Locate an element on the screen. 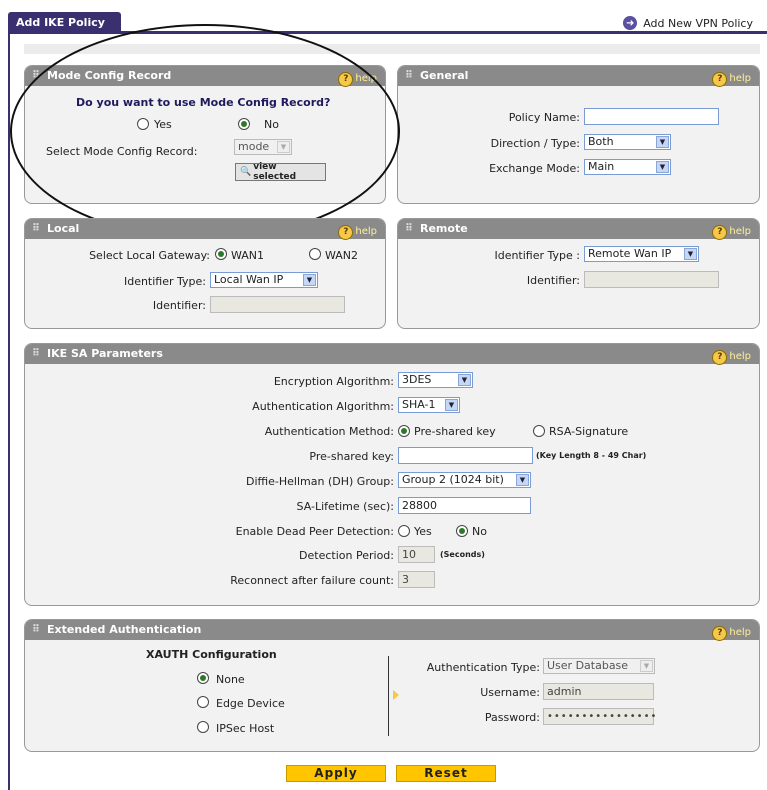 This screenshot has height=790, width=767. detection-period-unit: (Seconds) is located at coordinates (462, 554).